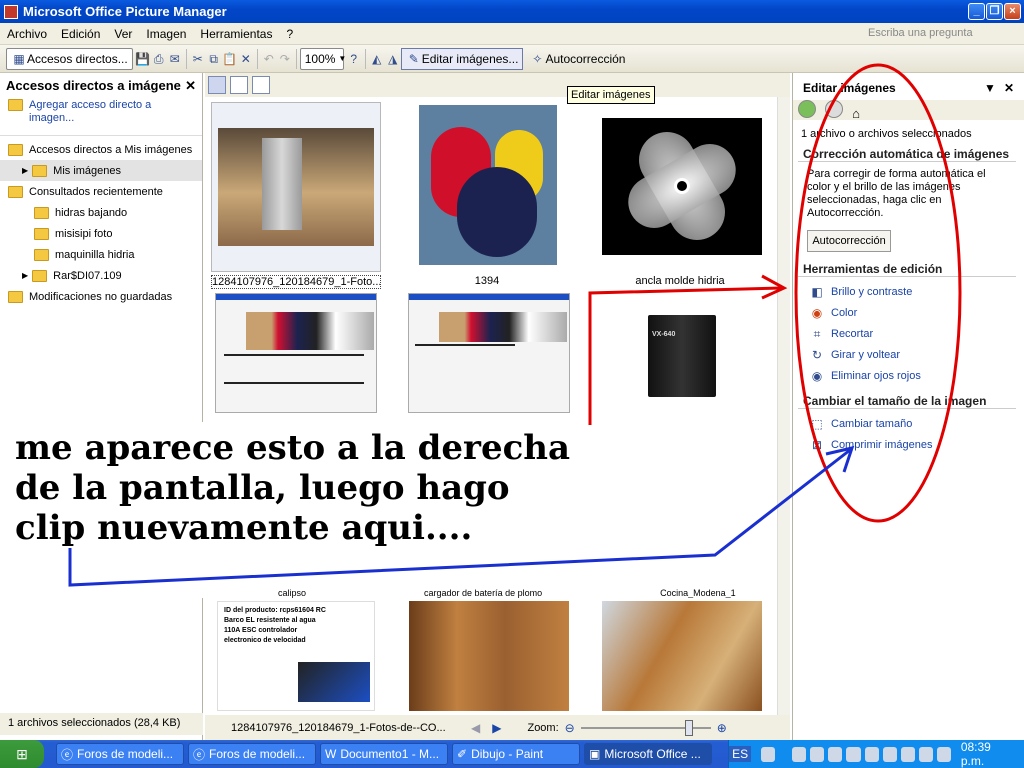  What do you see at coordinates (269, 59) in the screenshot?
I see `undo-icon: ↶` at bounding box center [269, 59].